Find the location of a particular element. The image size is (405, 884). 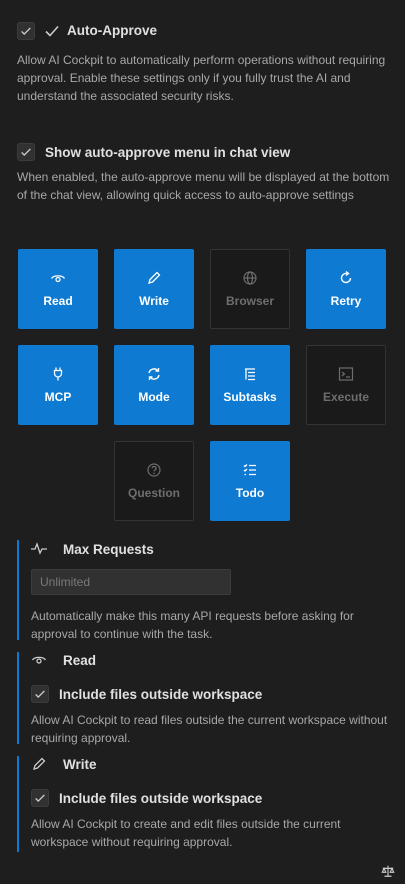

plug-icon is located at coordinates (58, 374).